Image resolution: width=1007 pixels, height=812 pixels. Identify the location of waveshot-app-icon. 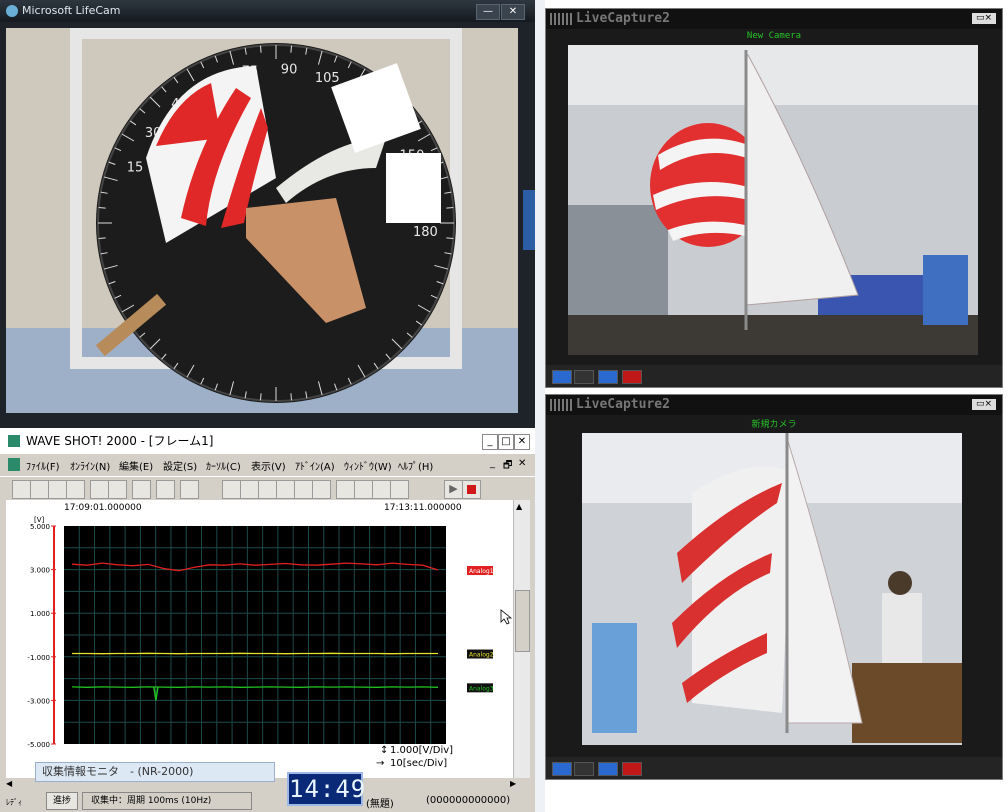
(14, 441).